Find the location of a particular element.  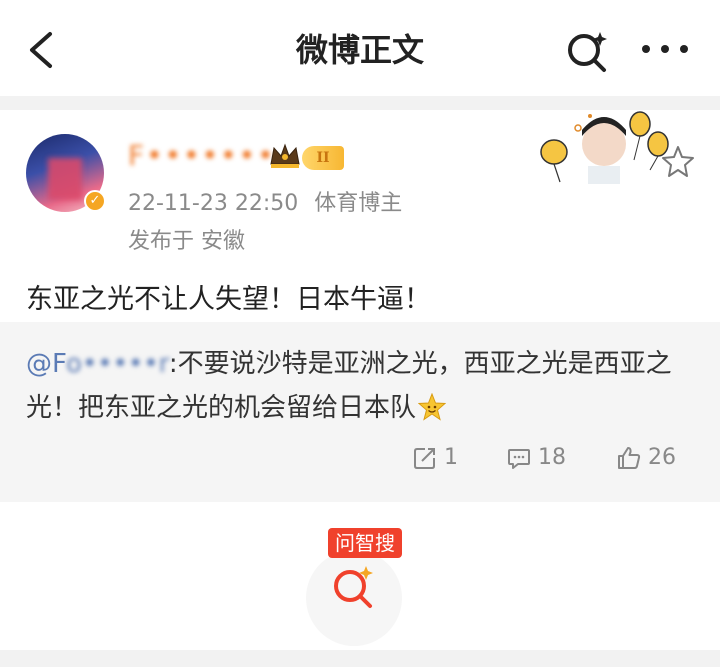

comment-count: 18 is located at coordinates (552, 457).